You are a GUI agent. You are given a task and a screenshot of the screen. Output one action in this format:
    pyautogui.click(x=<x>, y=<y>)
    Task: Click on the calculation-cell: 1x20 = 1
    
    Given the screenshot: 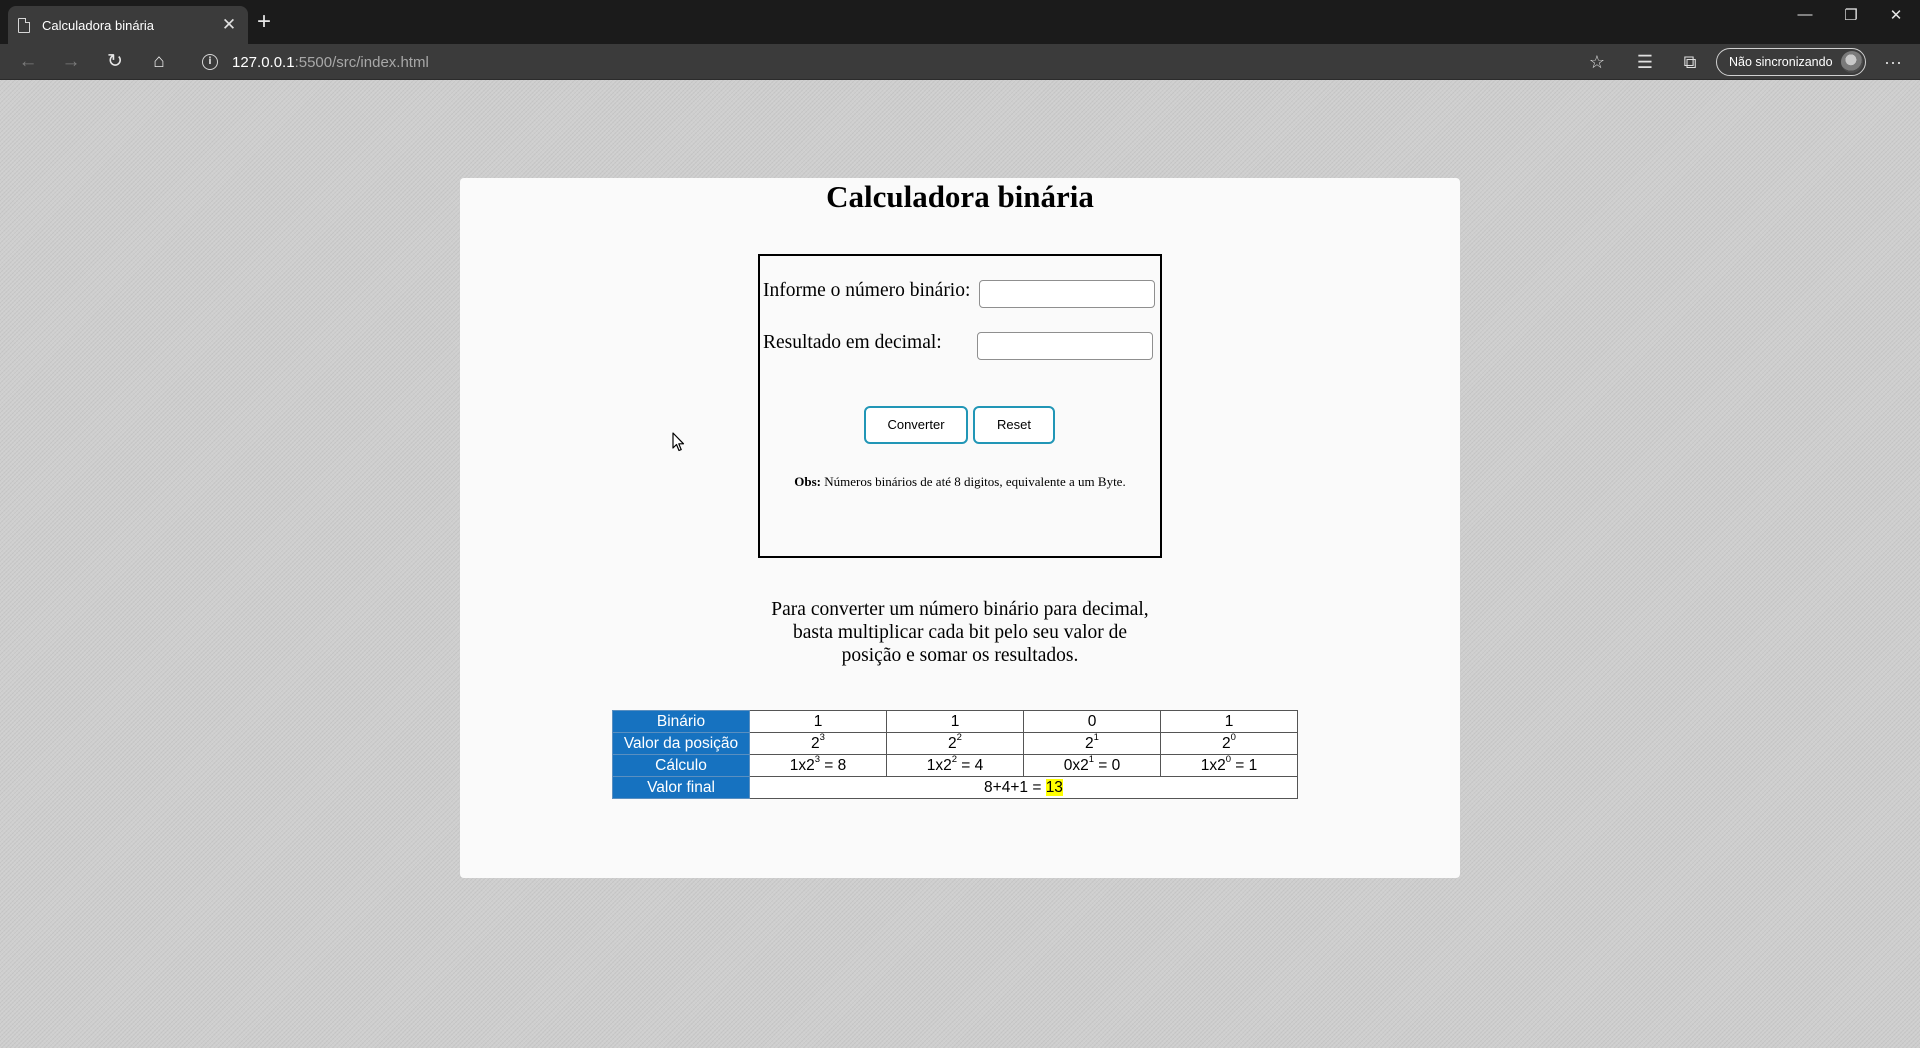 What is the action you would take?
    pyautogui.click(x=1229, y=765)
    